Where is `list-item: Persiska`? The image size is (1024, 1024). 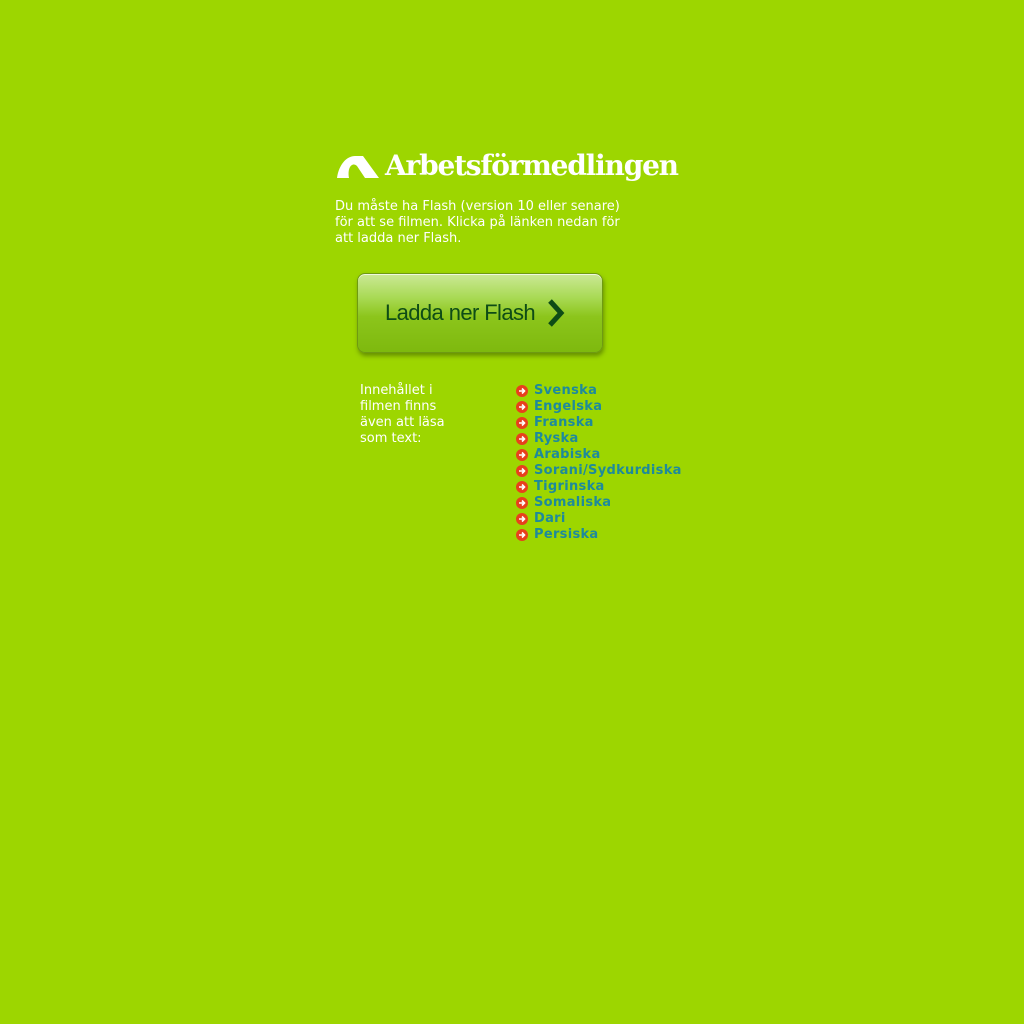
list-item: Persiska is located at coordinates (599, 535).